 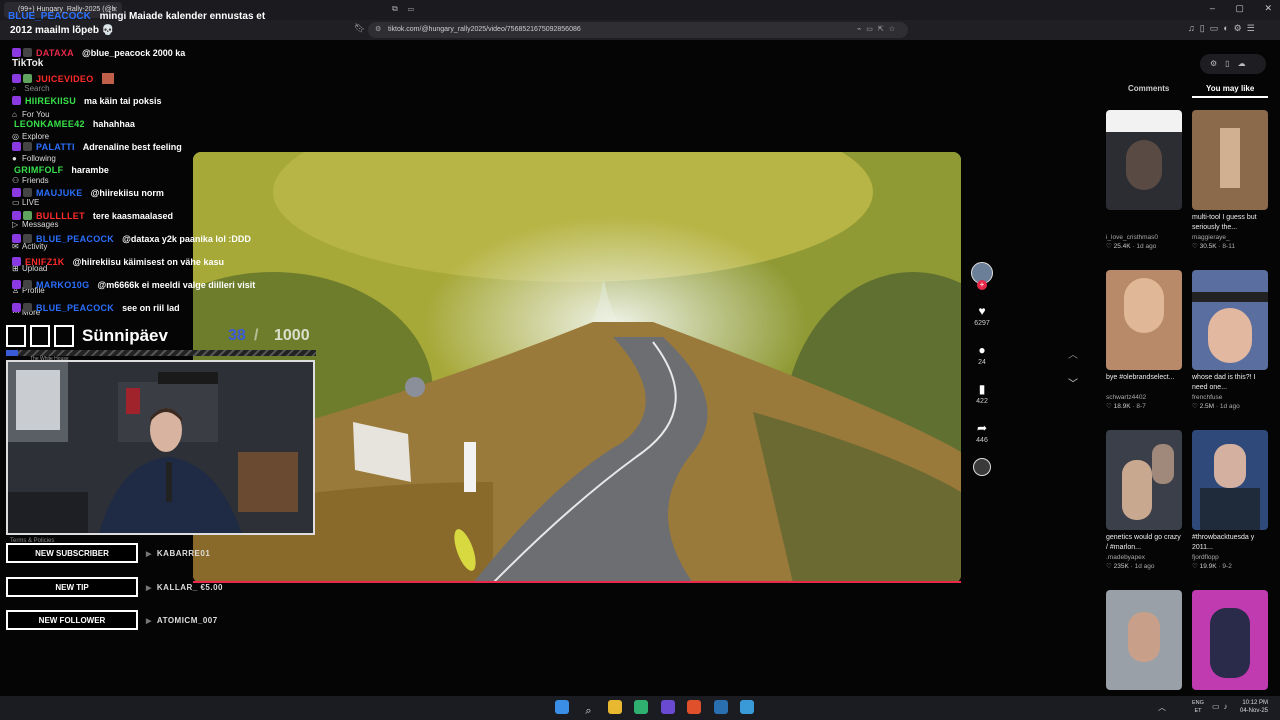 I want to click on card-date: 8-7, so click(x=1141, y=406).